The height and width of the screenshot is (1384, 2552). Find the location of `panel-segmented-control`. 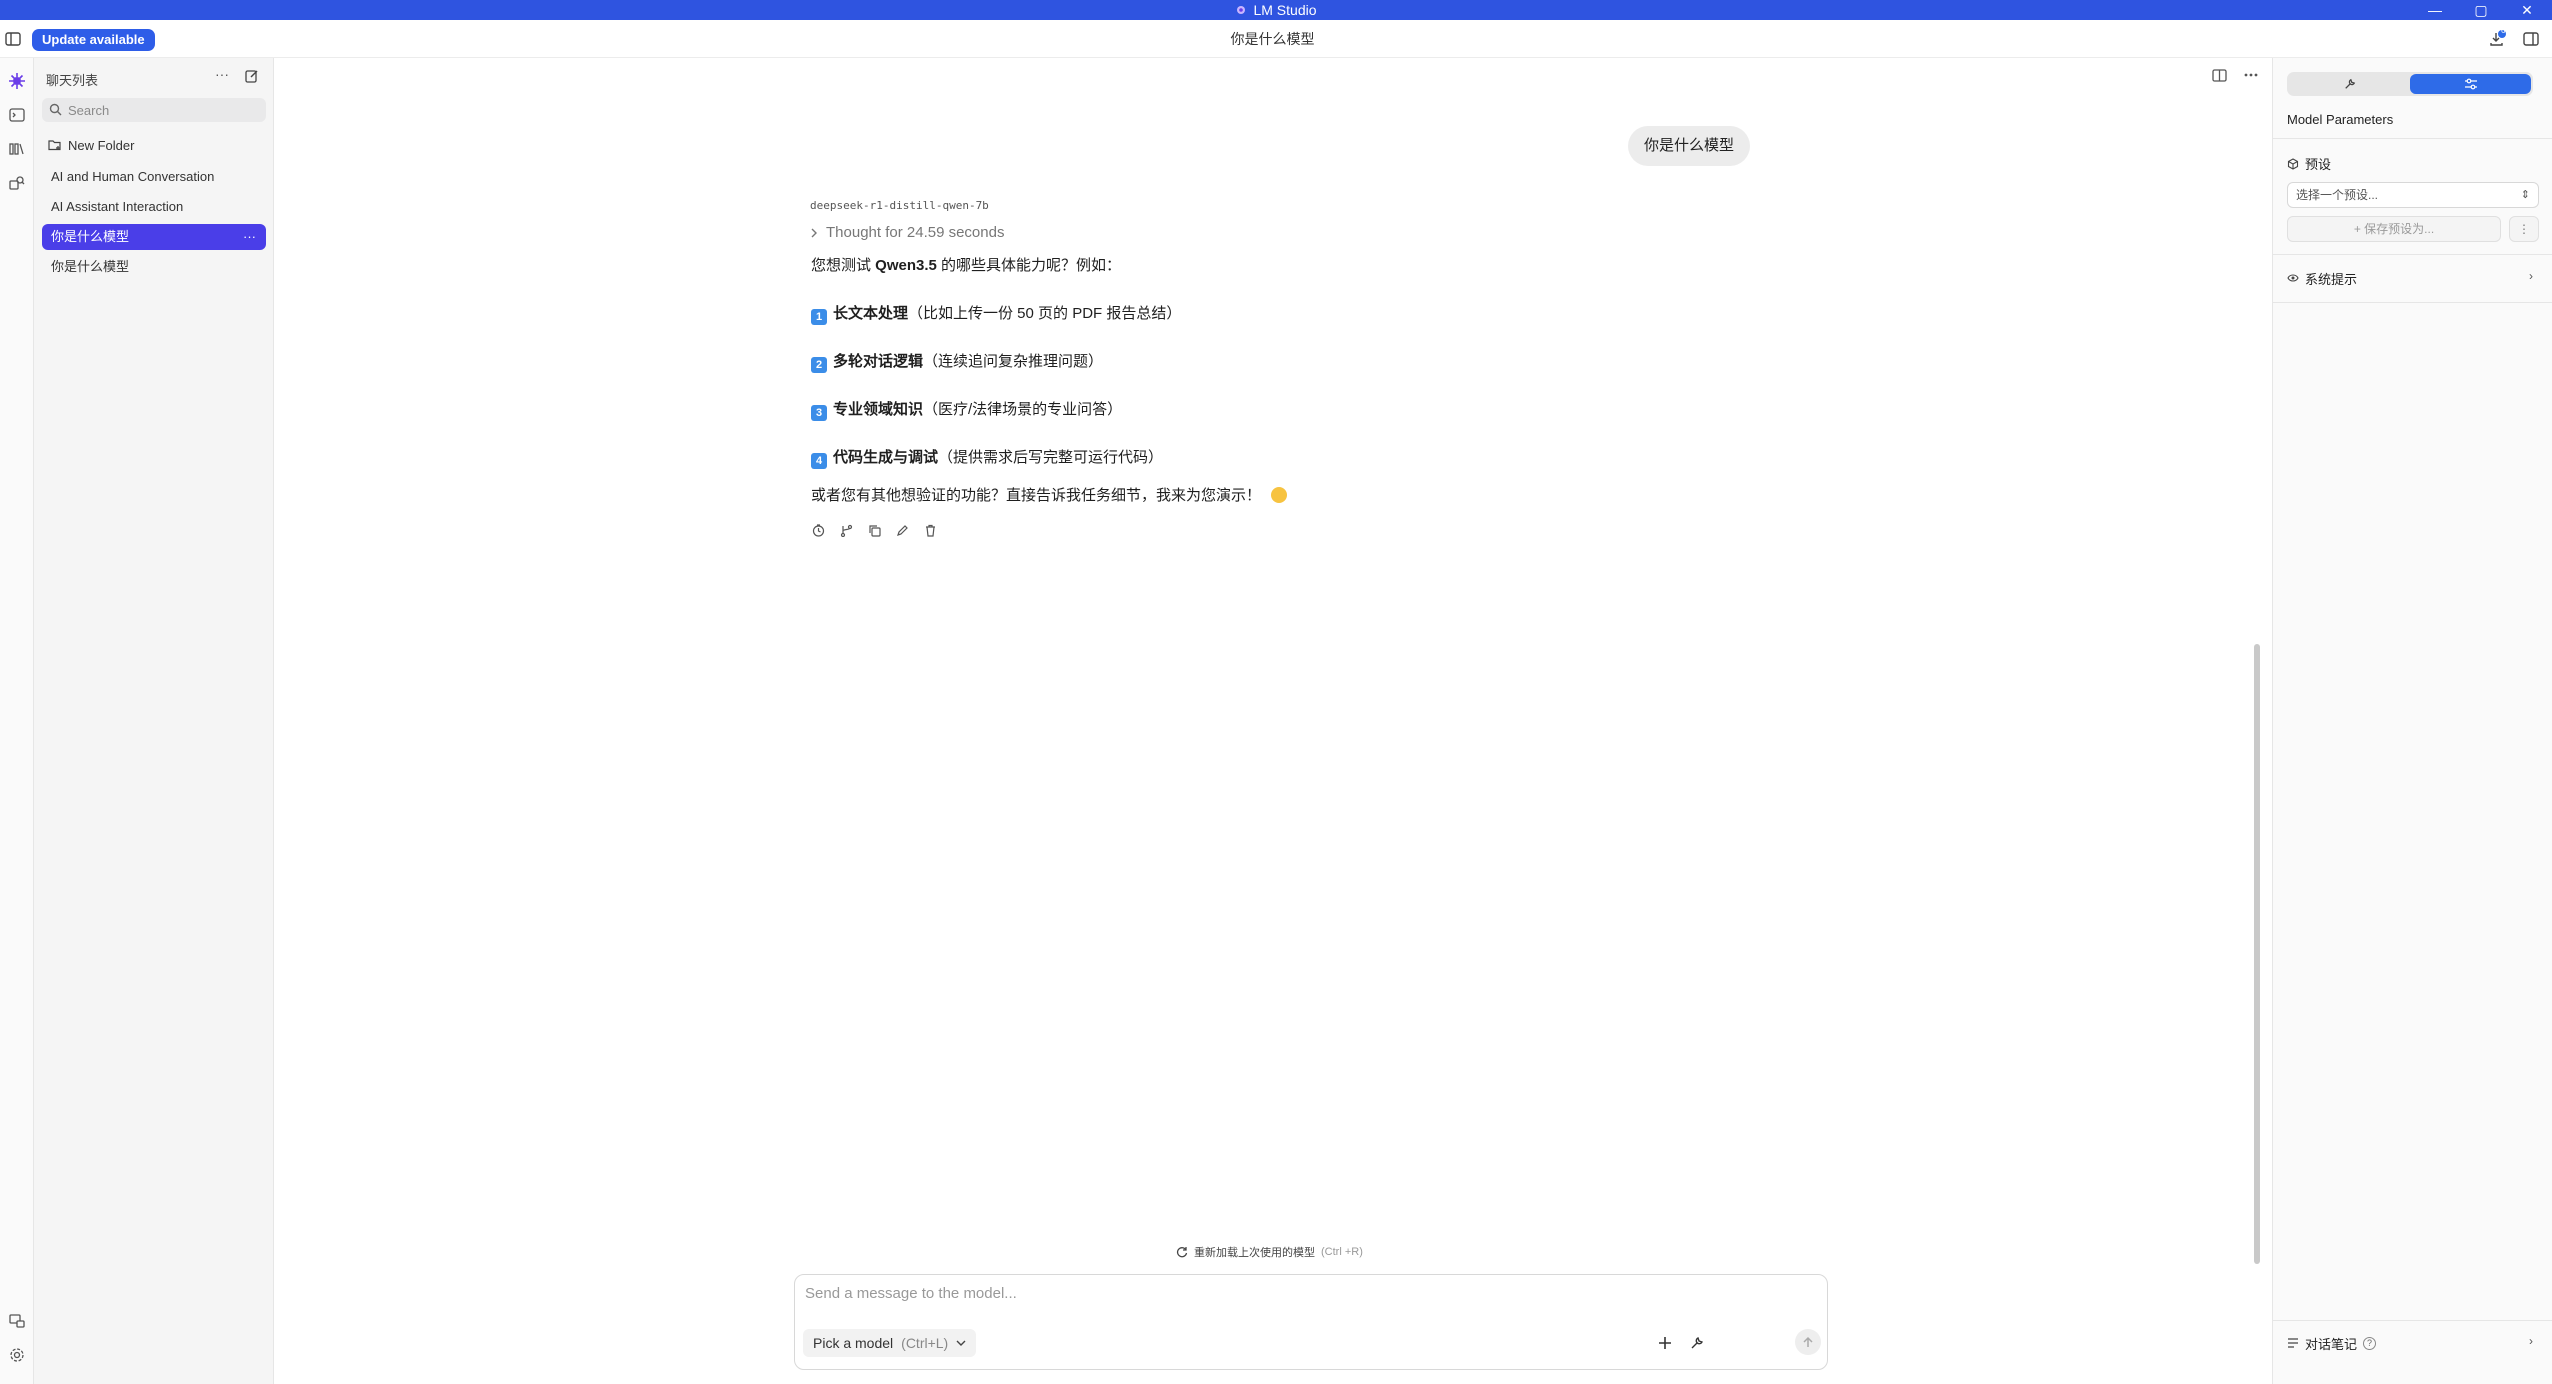

panel-segmented-control is located at coordinates (2410, 84).